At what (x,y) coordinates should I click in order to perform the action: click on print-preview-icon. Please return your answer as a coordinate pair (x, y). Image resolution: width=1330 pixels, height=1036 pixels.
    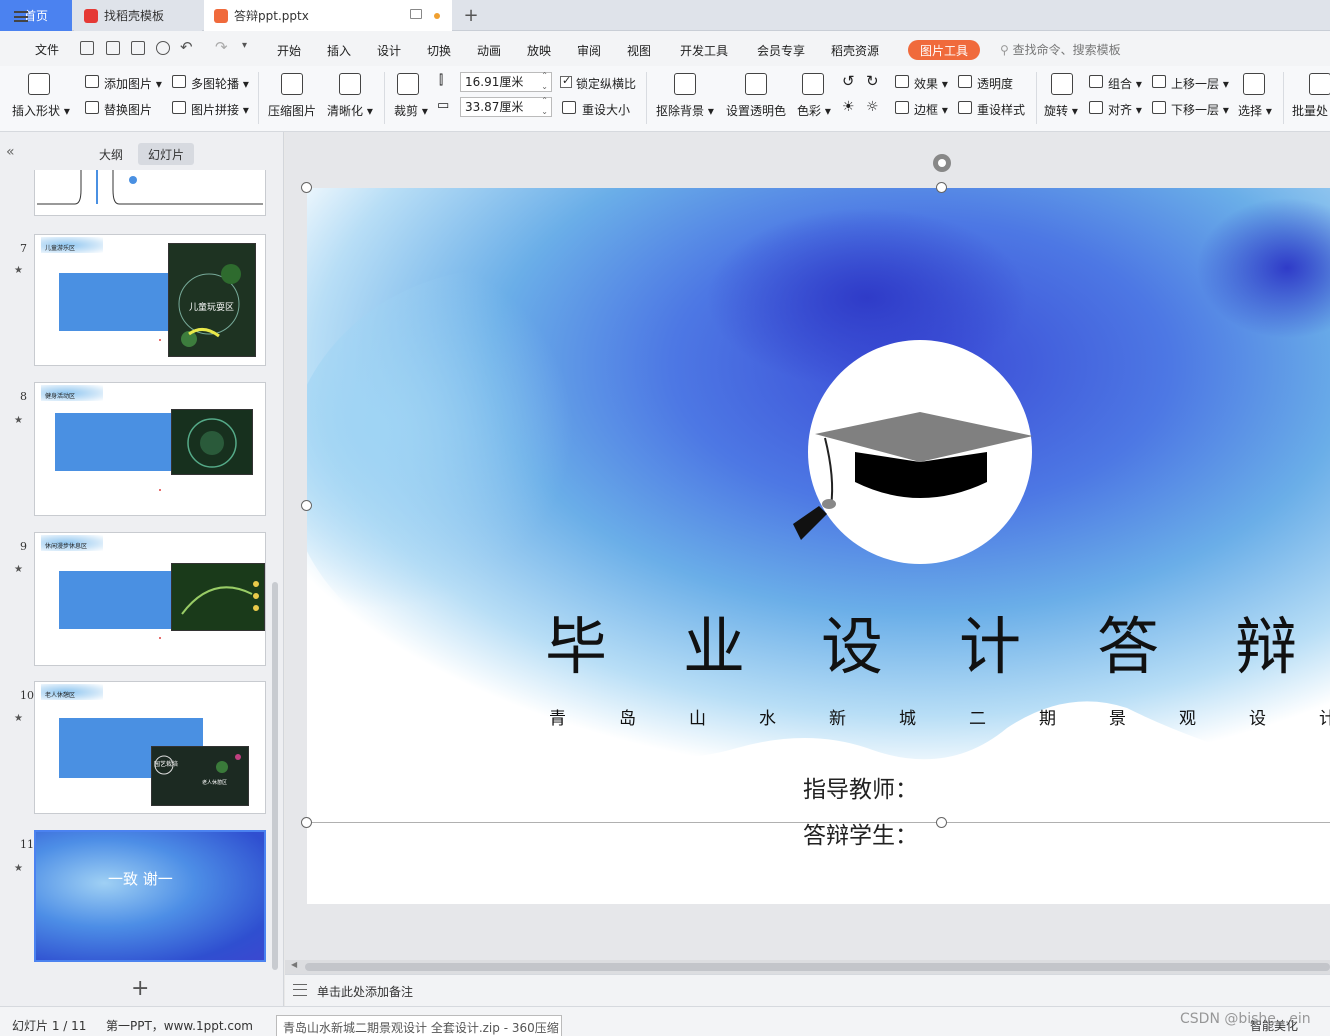
    Looking at the image, I should click on (163, 48).